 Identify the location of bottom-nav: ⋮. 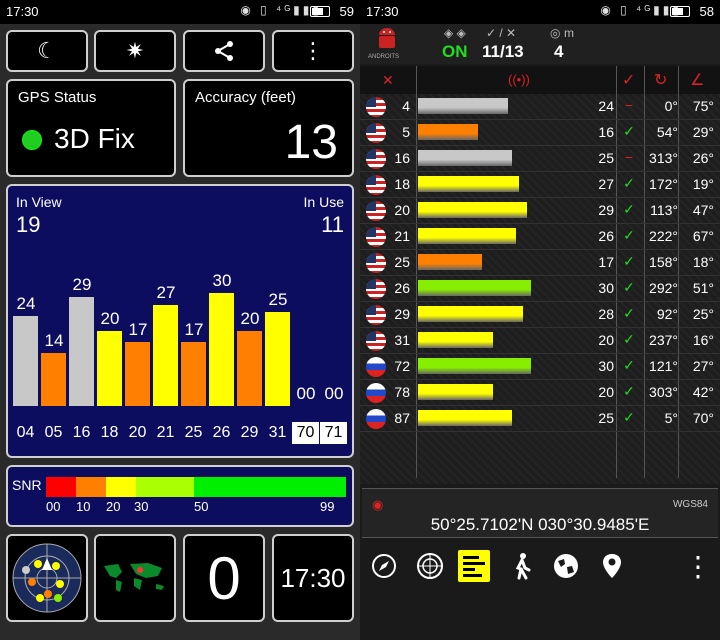
(540, 565).